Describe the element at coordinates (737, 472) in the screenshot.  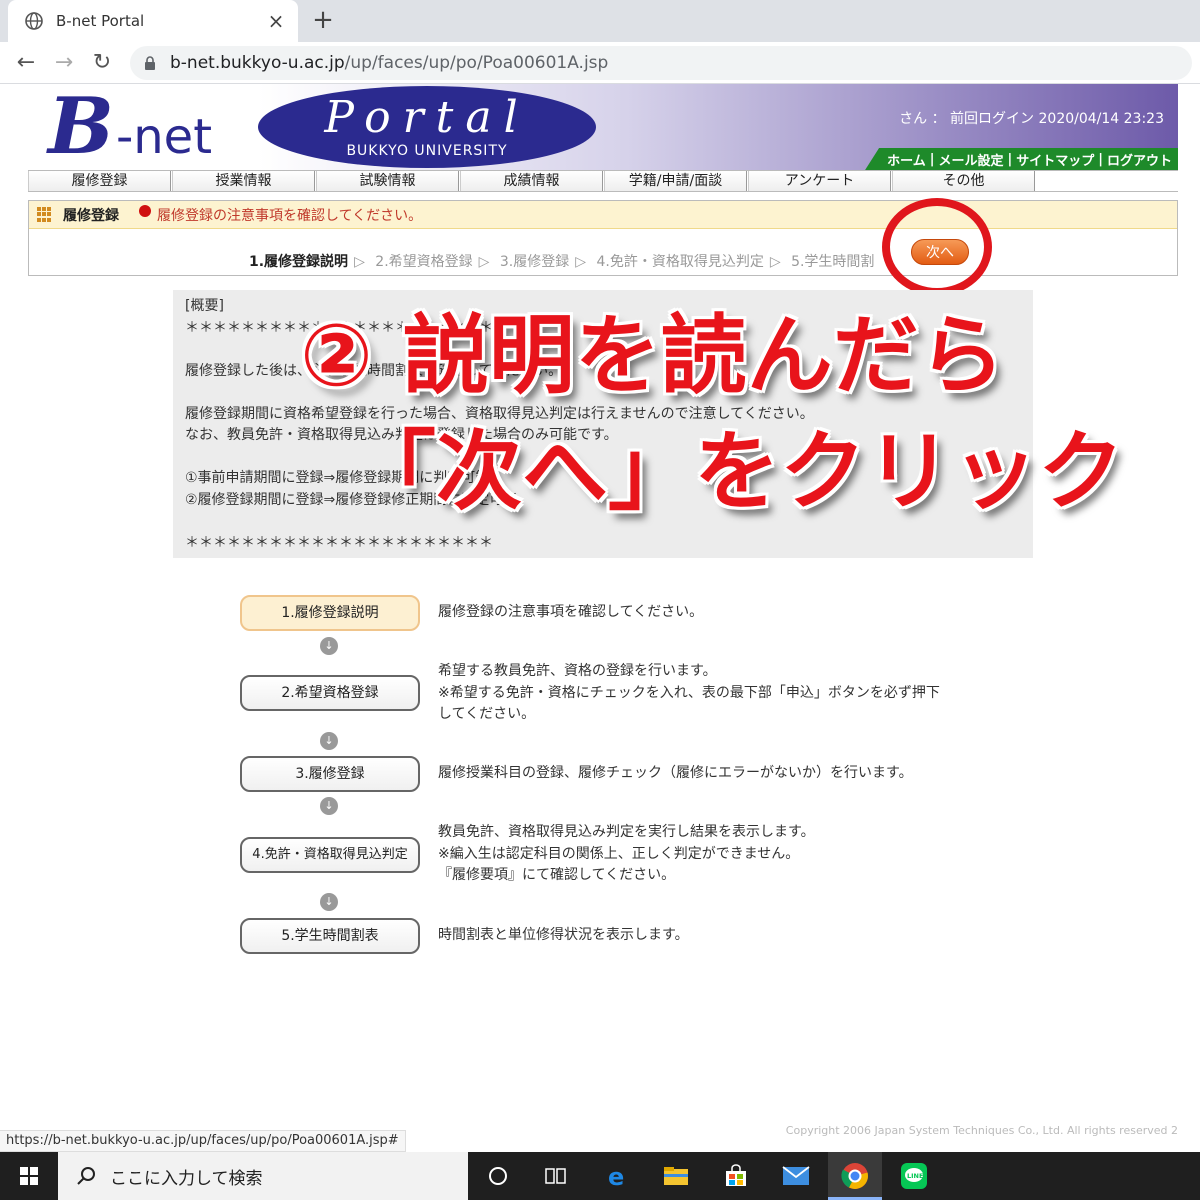
I see `annotation-line-2: 「次へ」をクリック` at that location.